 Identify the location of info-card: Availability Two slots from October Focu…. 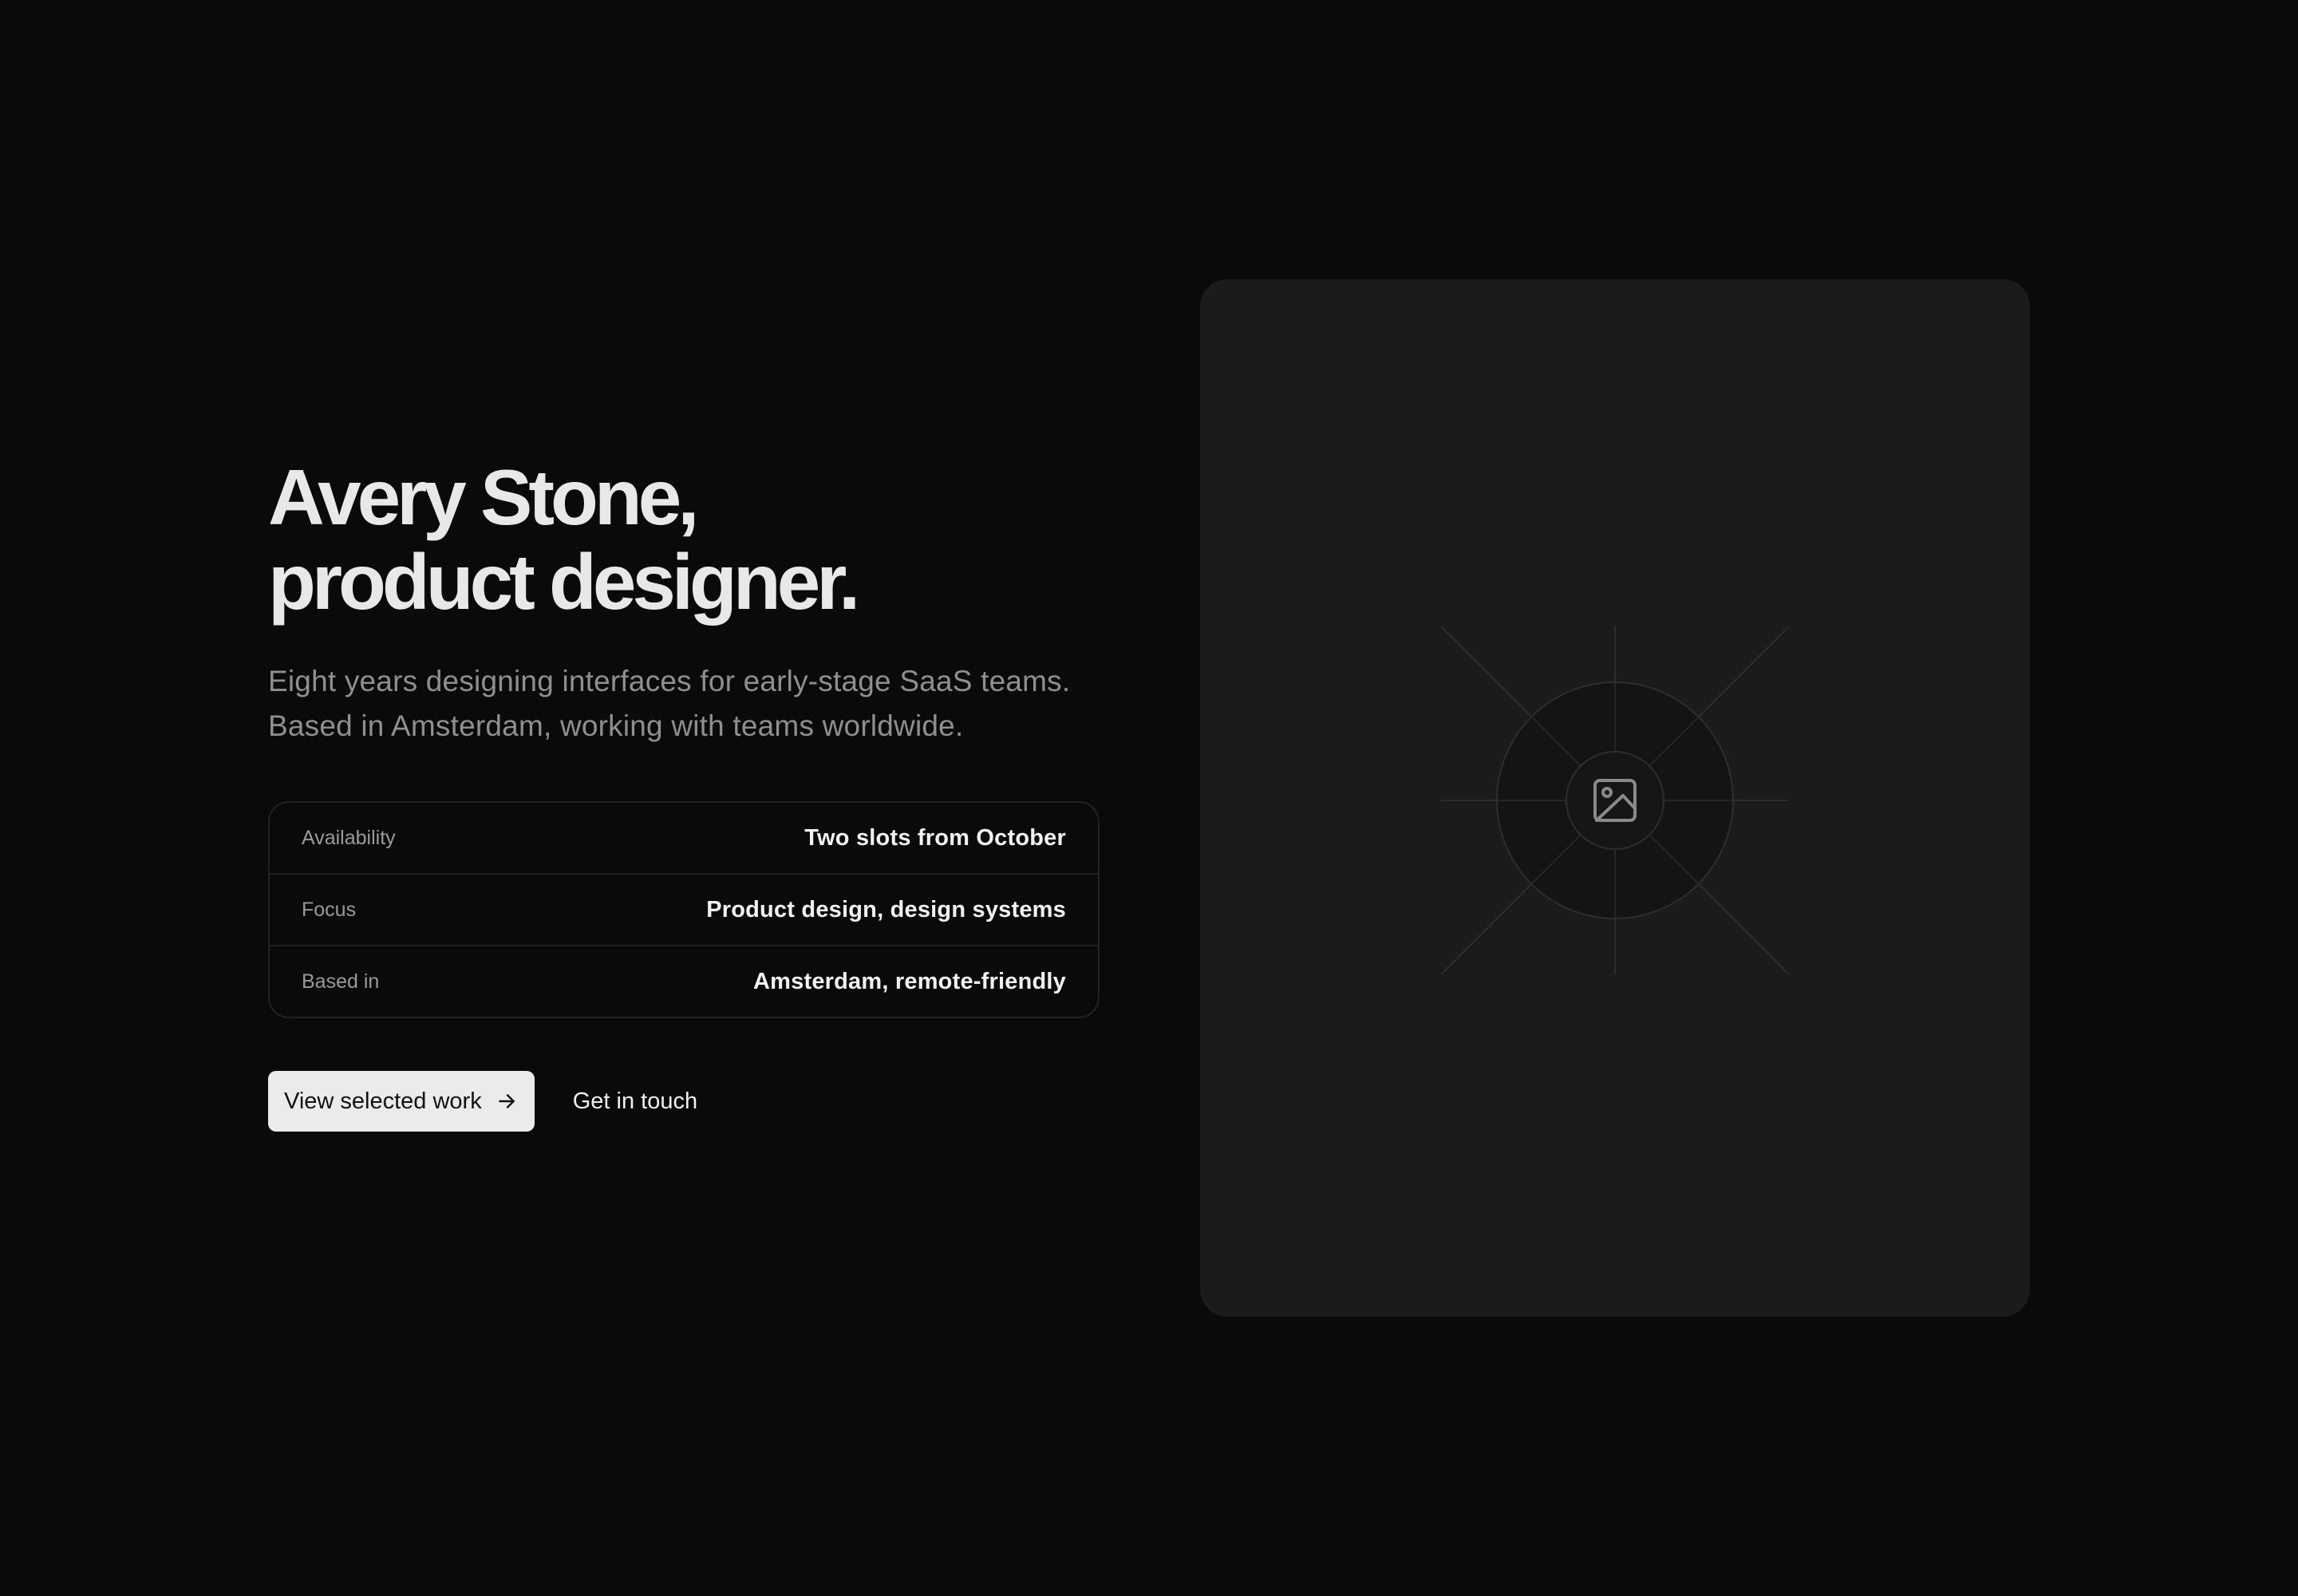
(684, 909).